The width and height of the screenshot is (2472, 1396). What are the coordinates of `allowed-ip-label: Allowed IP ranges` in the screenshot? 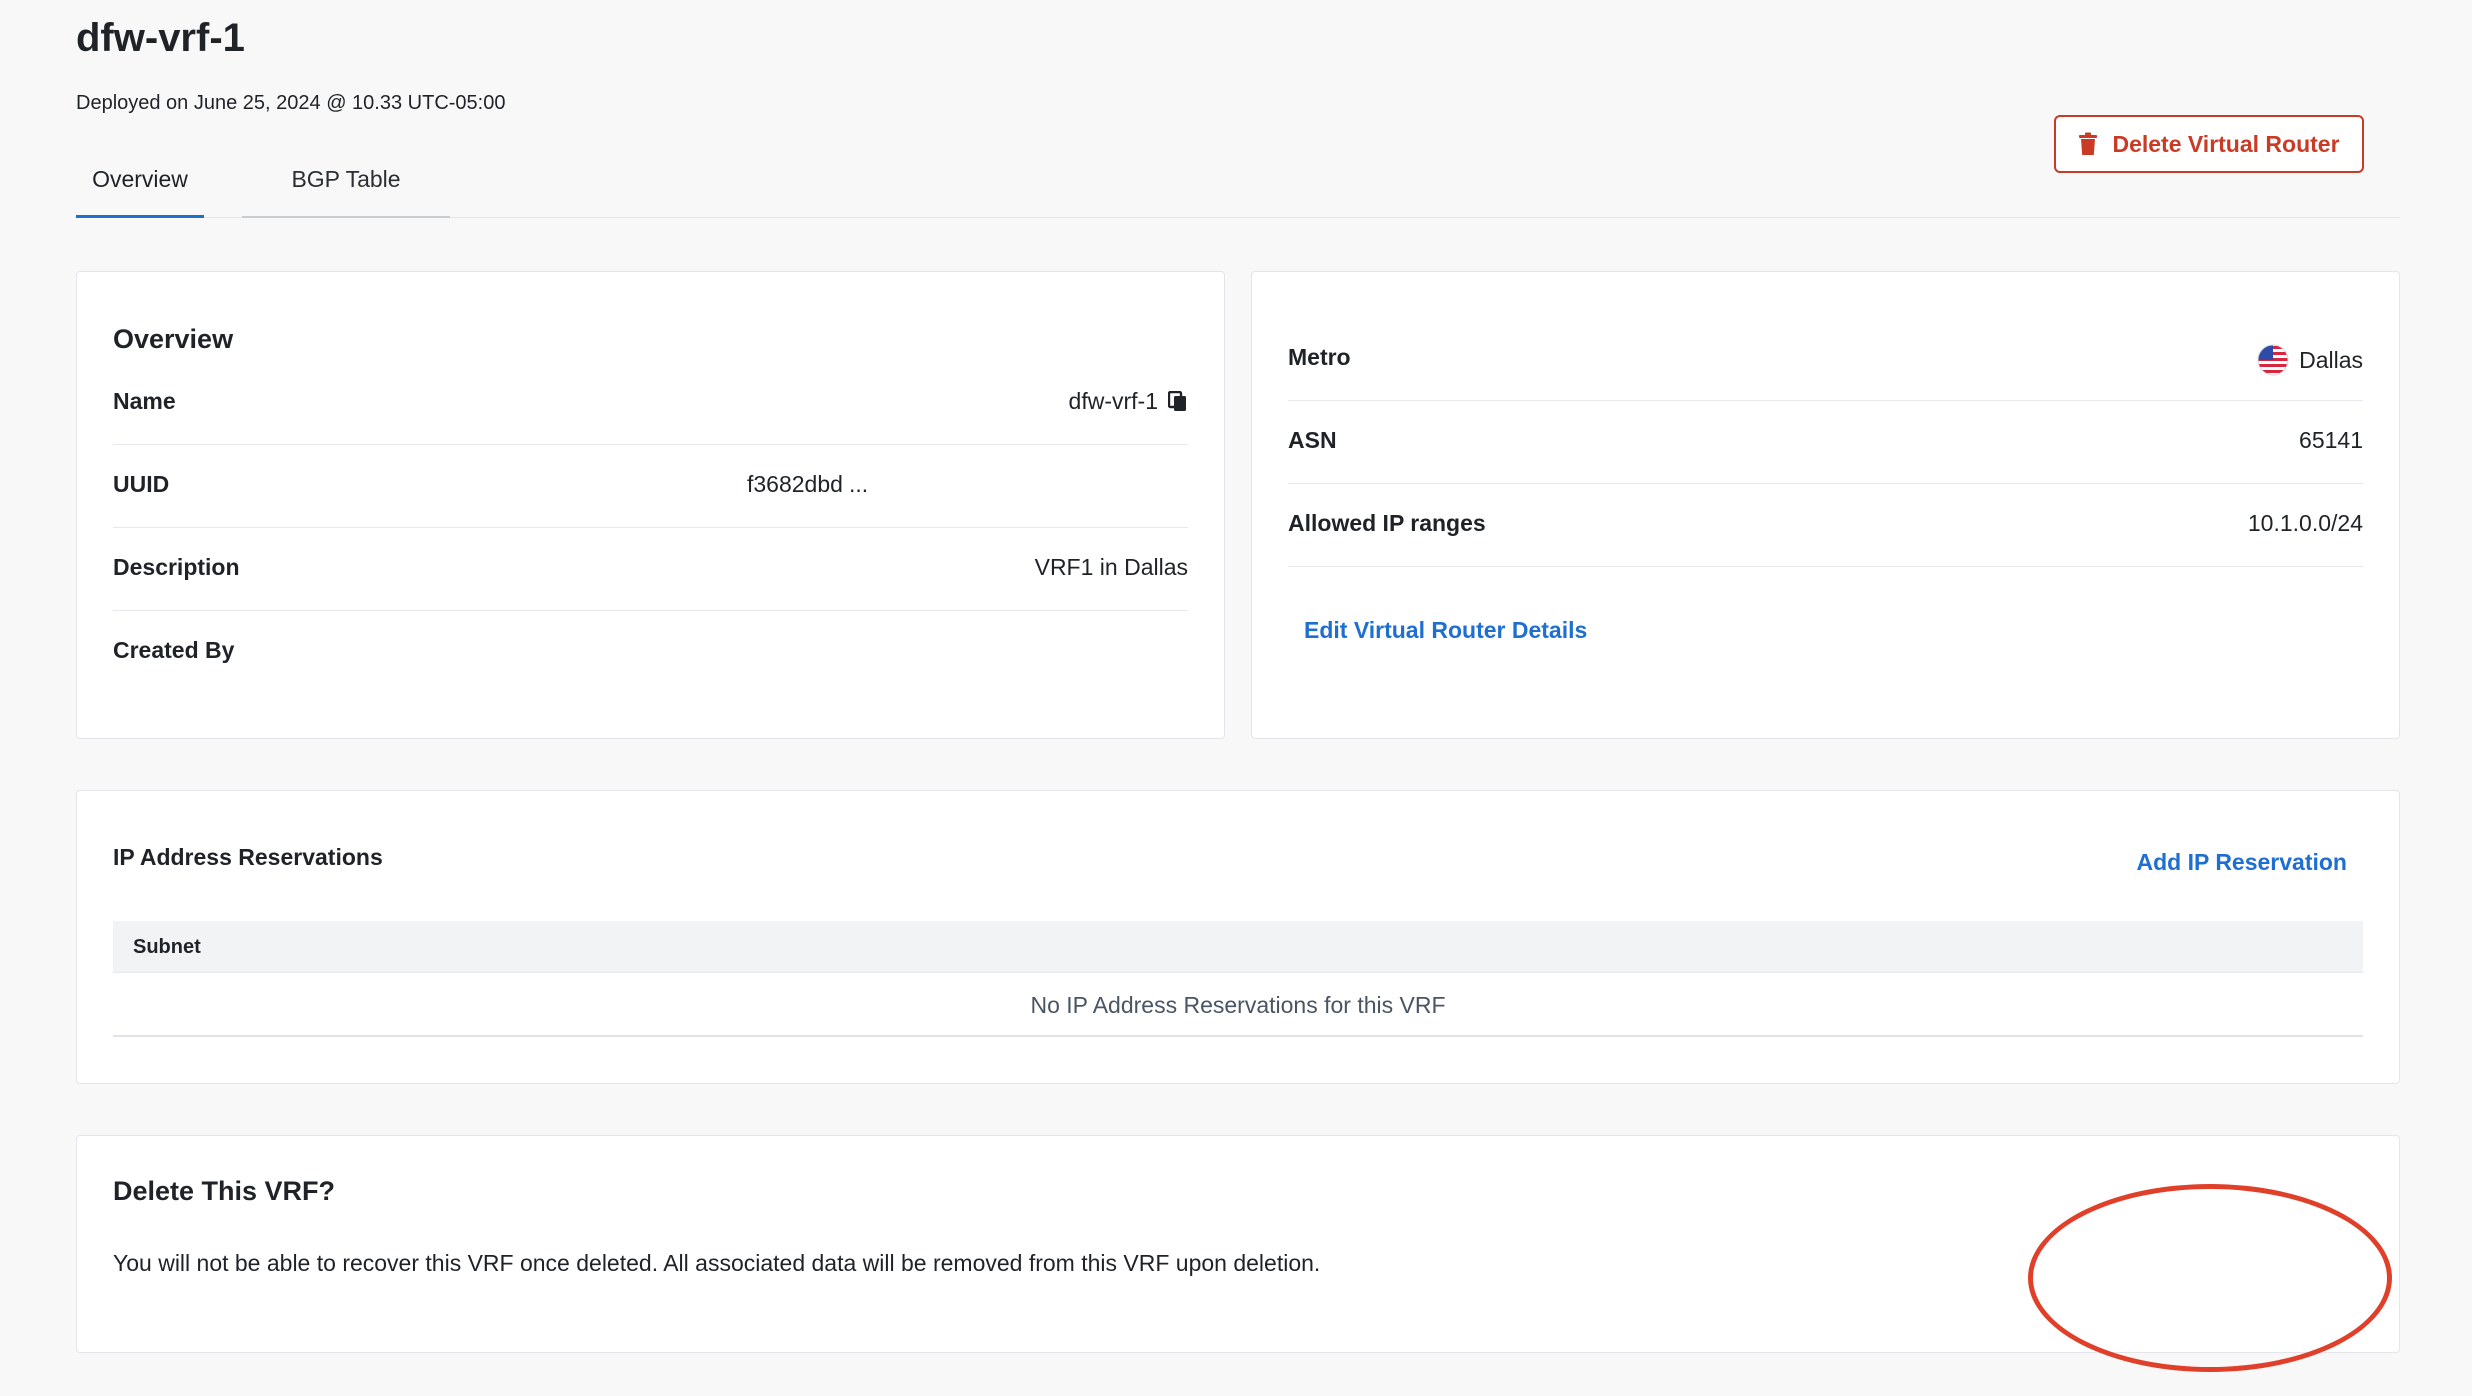 It's located at (1387, 523).